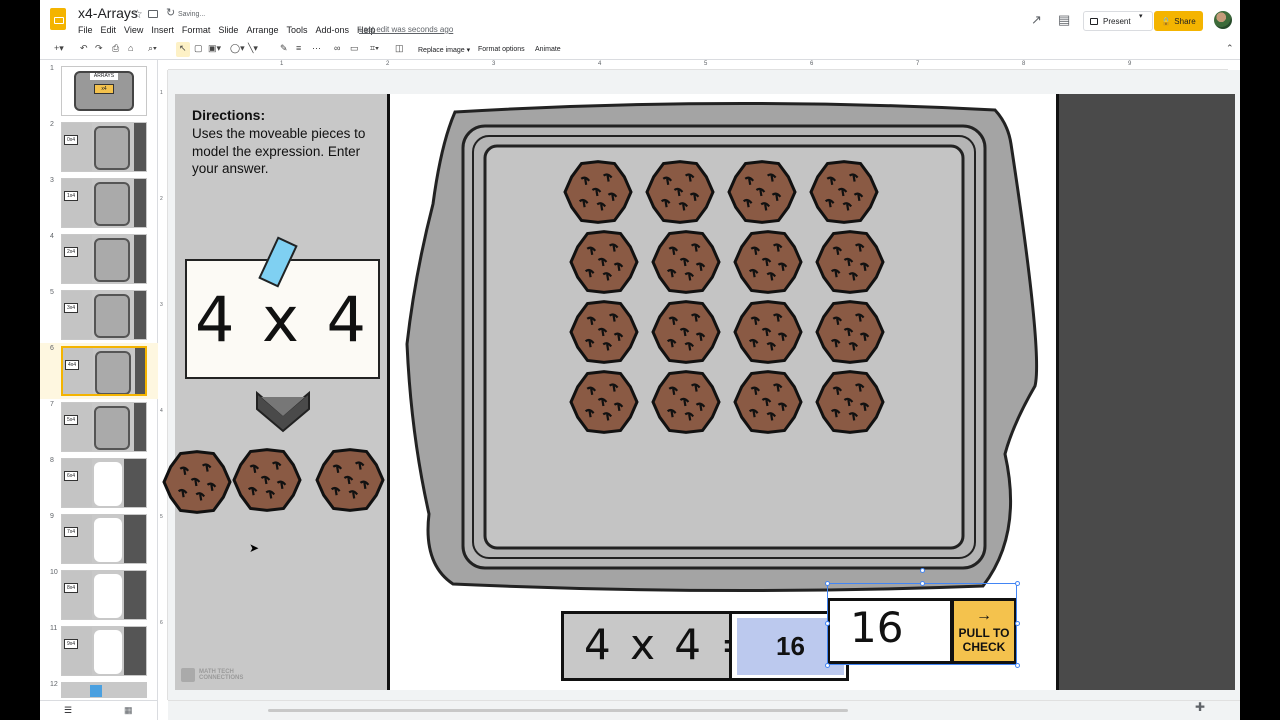 Image resolution: width=1280 pixels, height=720 pixels. What do you see at coordinates (104, 427) in the screenshot?
I see `slide-thumbnail-7: 5x4` at bounding box center [104, 427].